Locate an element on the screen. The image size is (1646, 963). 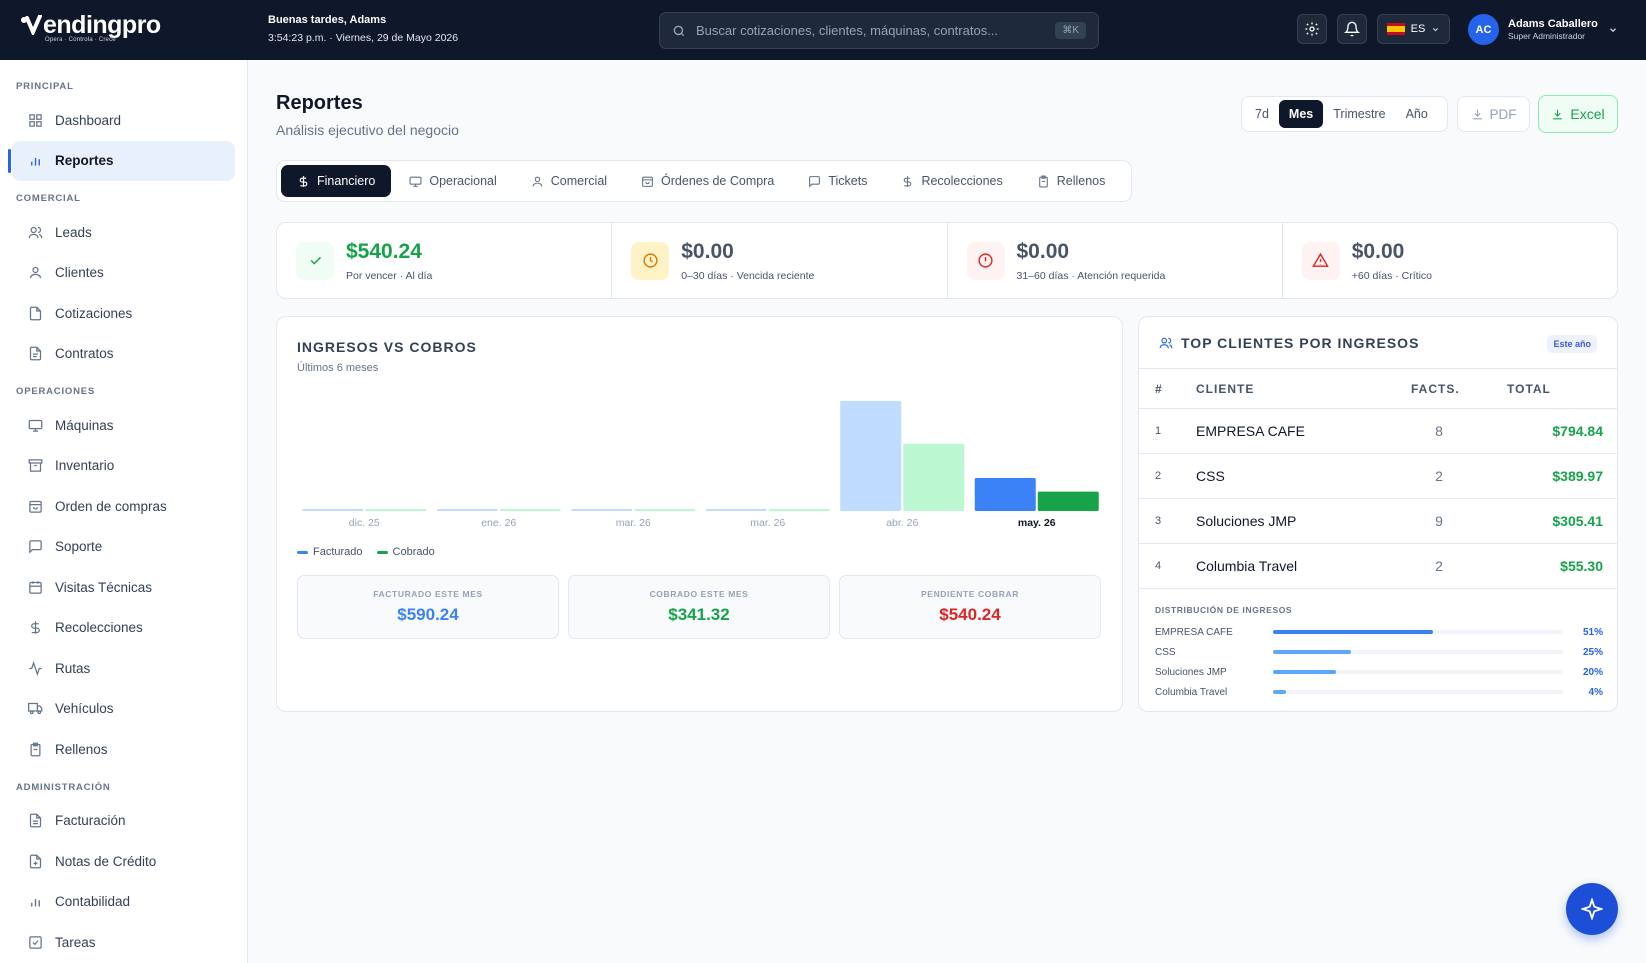
table-row: 4 Columbia Travel 2 $55.30 is located at coordinates (1378, 566).